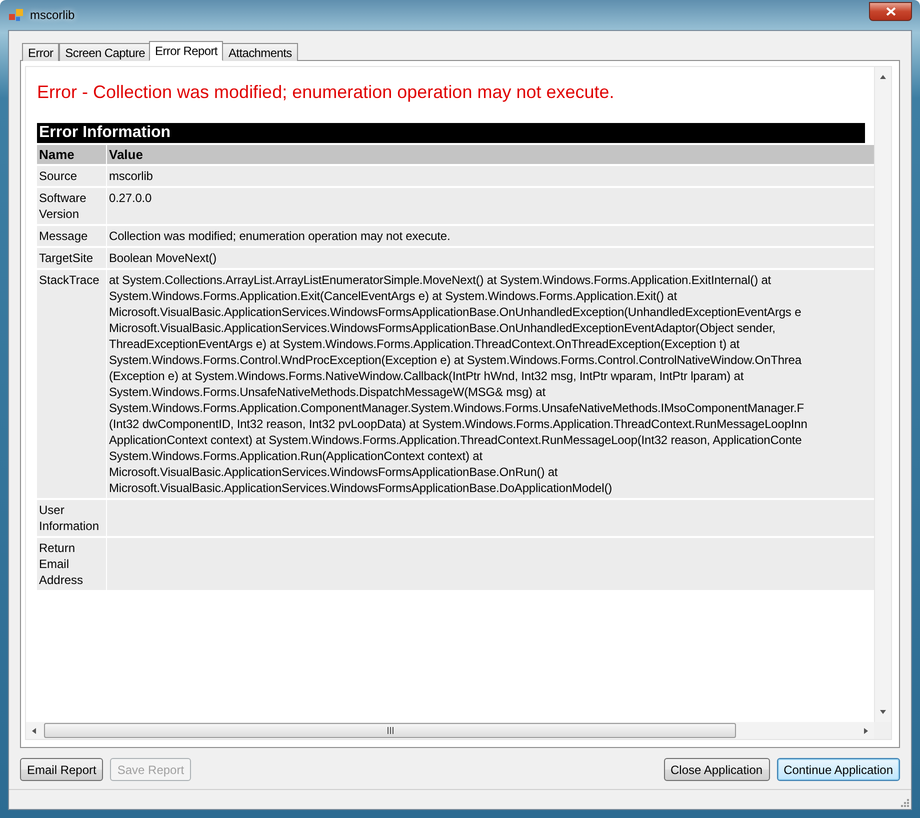 The width and height of the screenshot is (920, 818). I want to click on tab: Error Report, so click(186, 51).